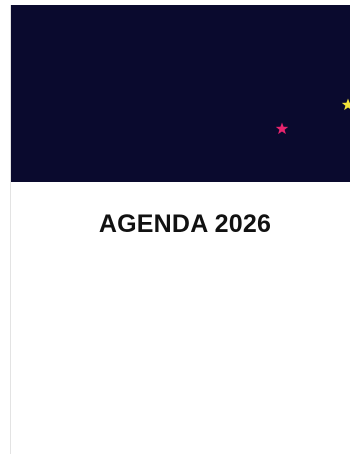  What do you see at coordinates (185, 224) in the screenshot?
I see `page-title: AGENDA 2026` at bounding box center [185, 224].